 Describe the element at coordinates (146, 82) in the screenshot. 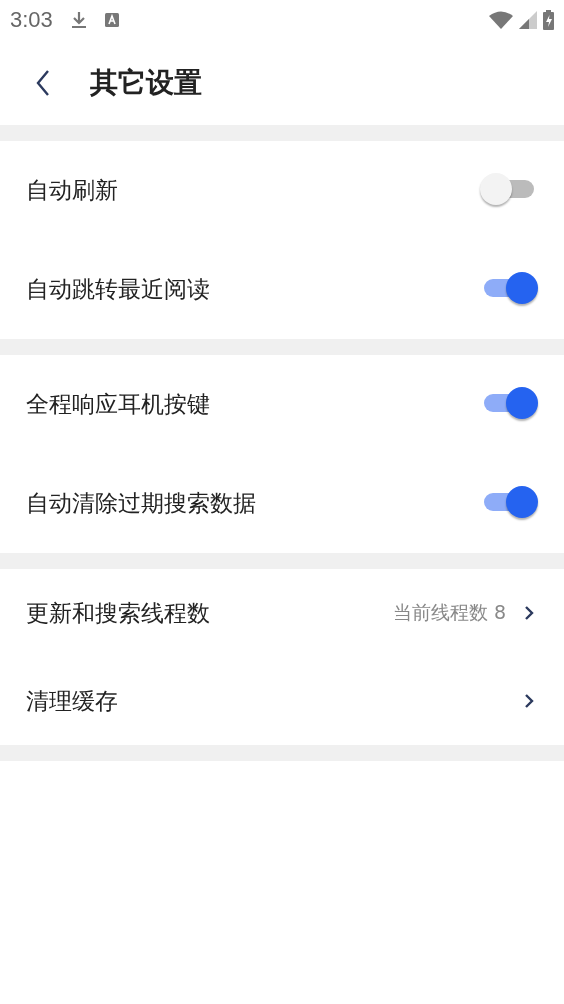

I see `page-title: 其它设置` at that location.